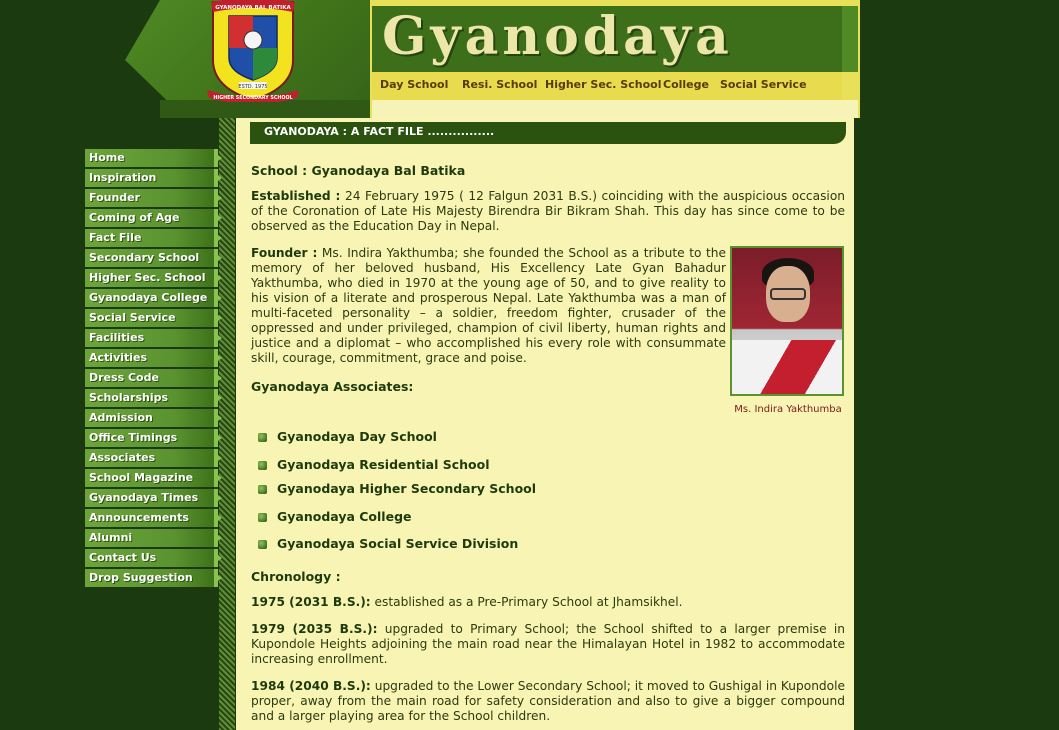  I want to click on sidebar-item-drop-suggestion: Drop Suggestion, so click(153, 578).